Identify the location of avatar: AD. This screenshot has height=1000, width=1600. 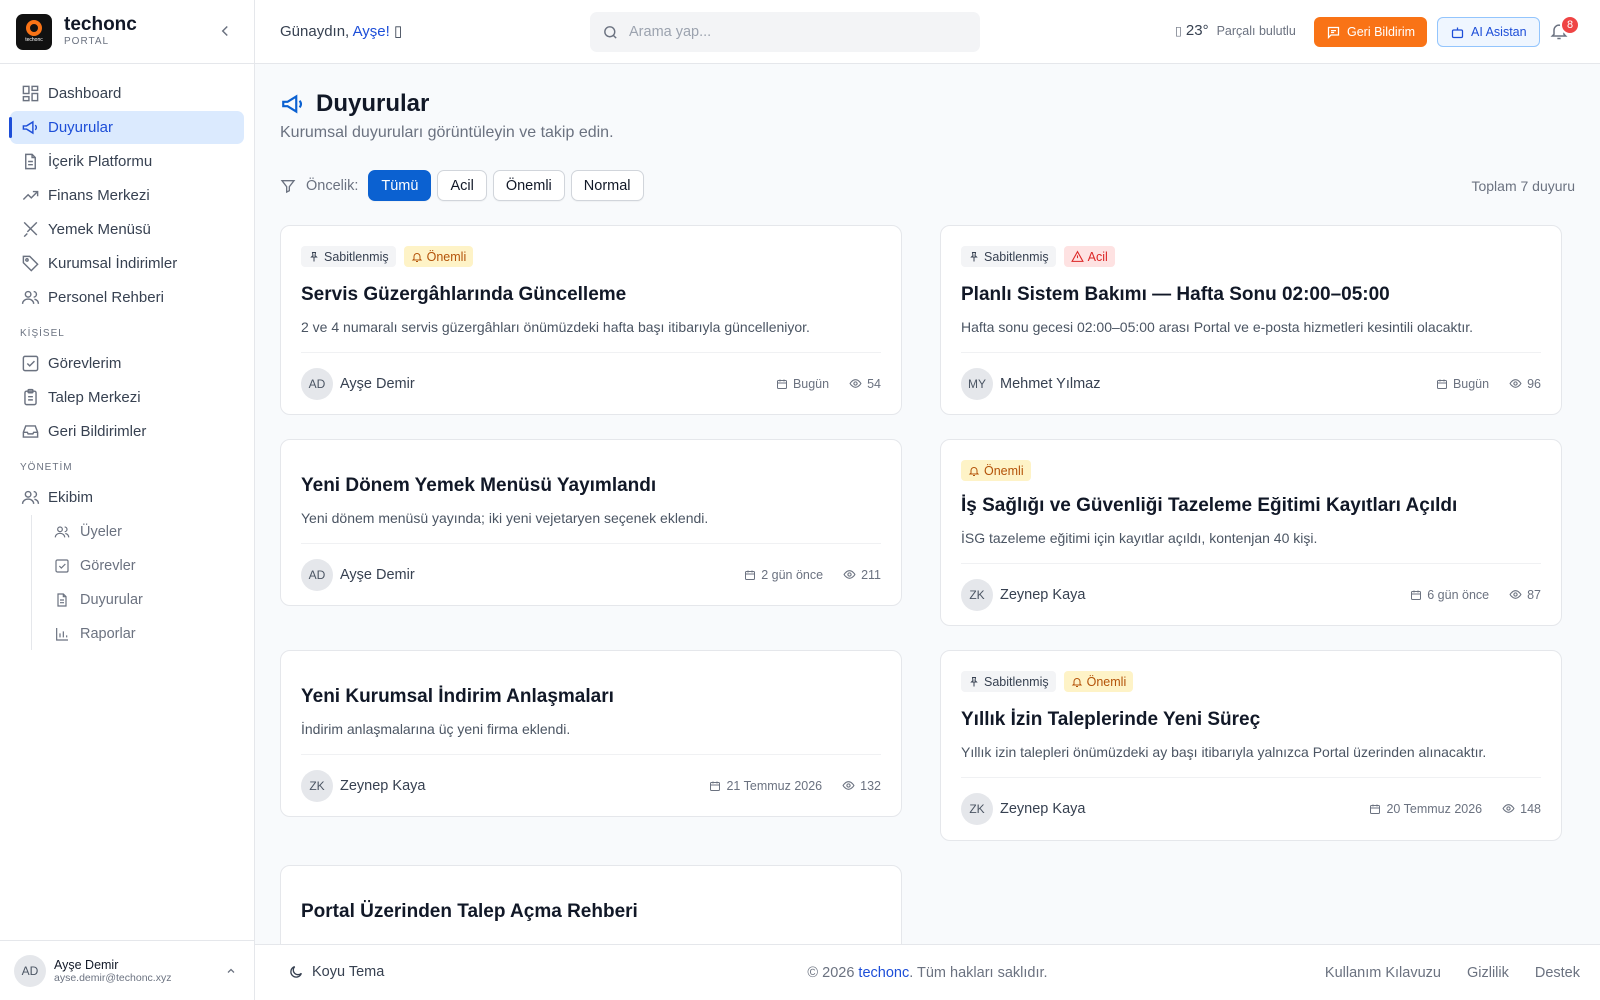
(30, 970).